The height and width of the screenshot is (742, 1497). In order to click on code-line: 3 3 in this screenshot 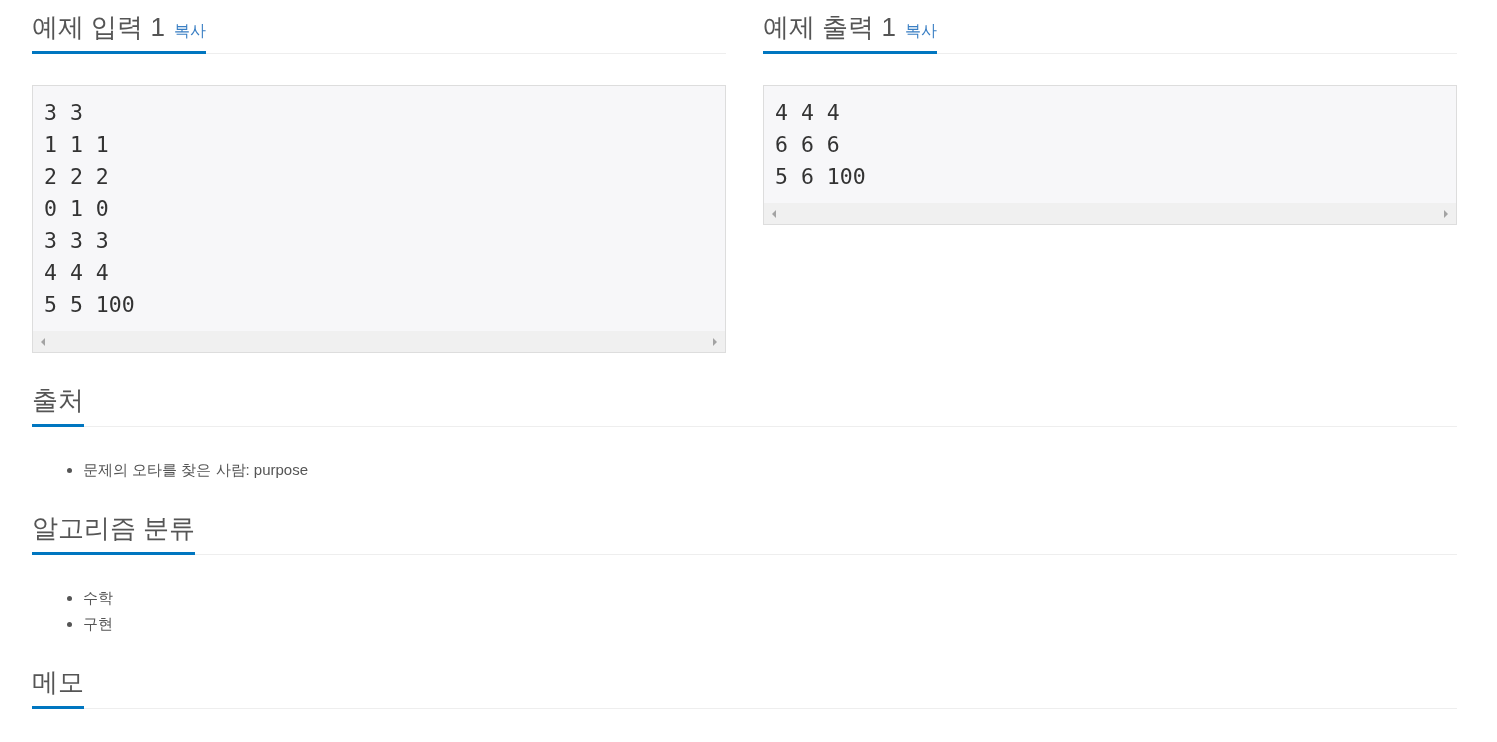, I will do `click(63, 113)`.